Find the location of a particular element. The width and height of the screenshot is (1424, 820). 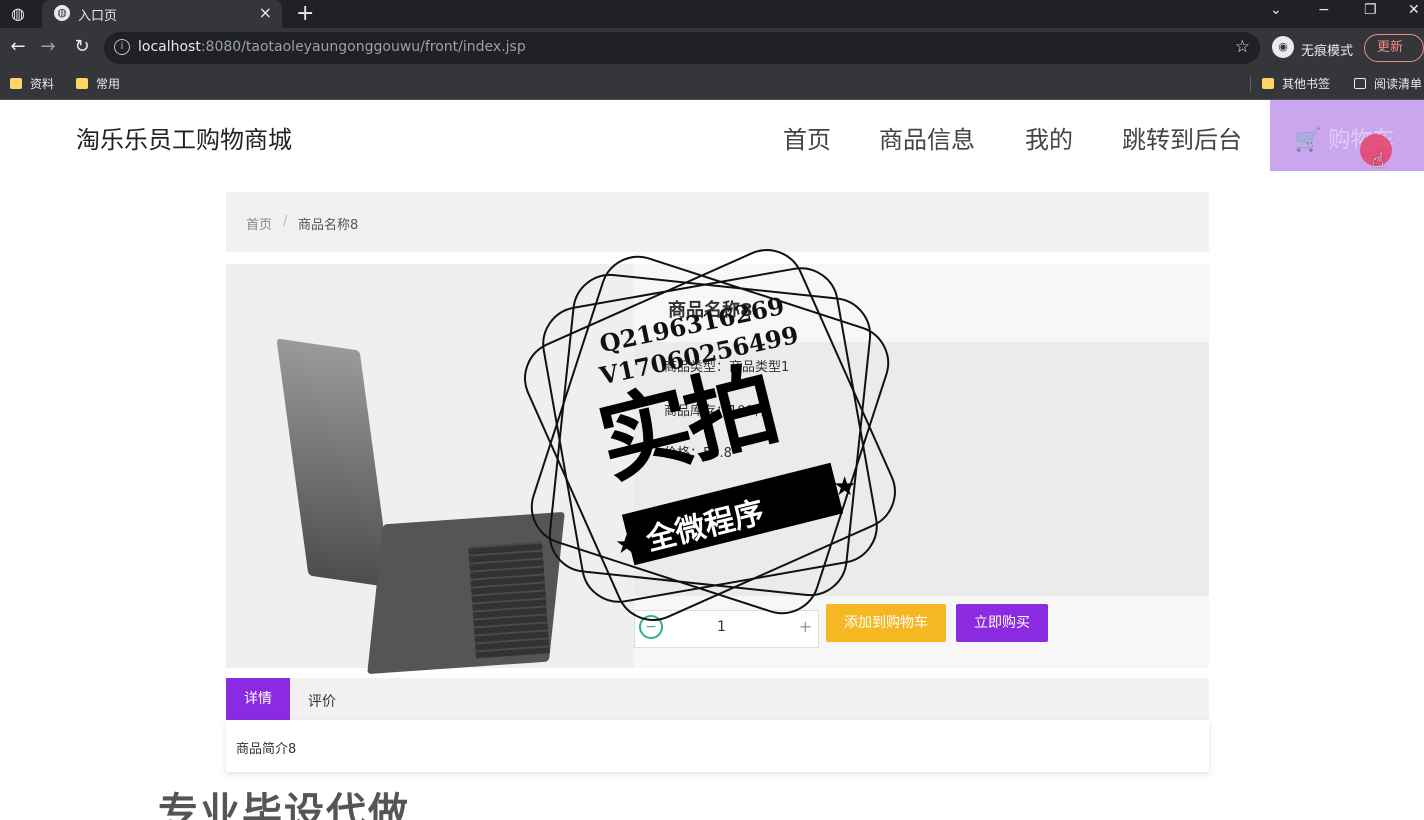

bookmark-folder-changyong: 常用 is located at coordinates (98, 83).